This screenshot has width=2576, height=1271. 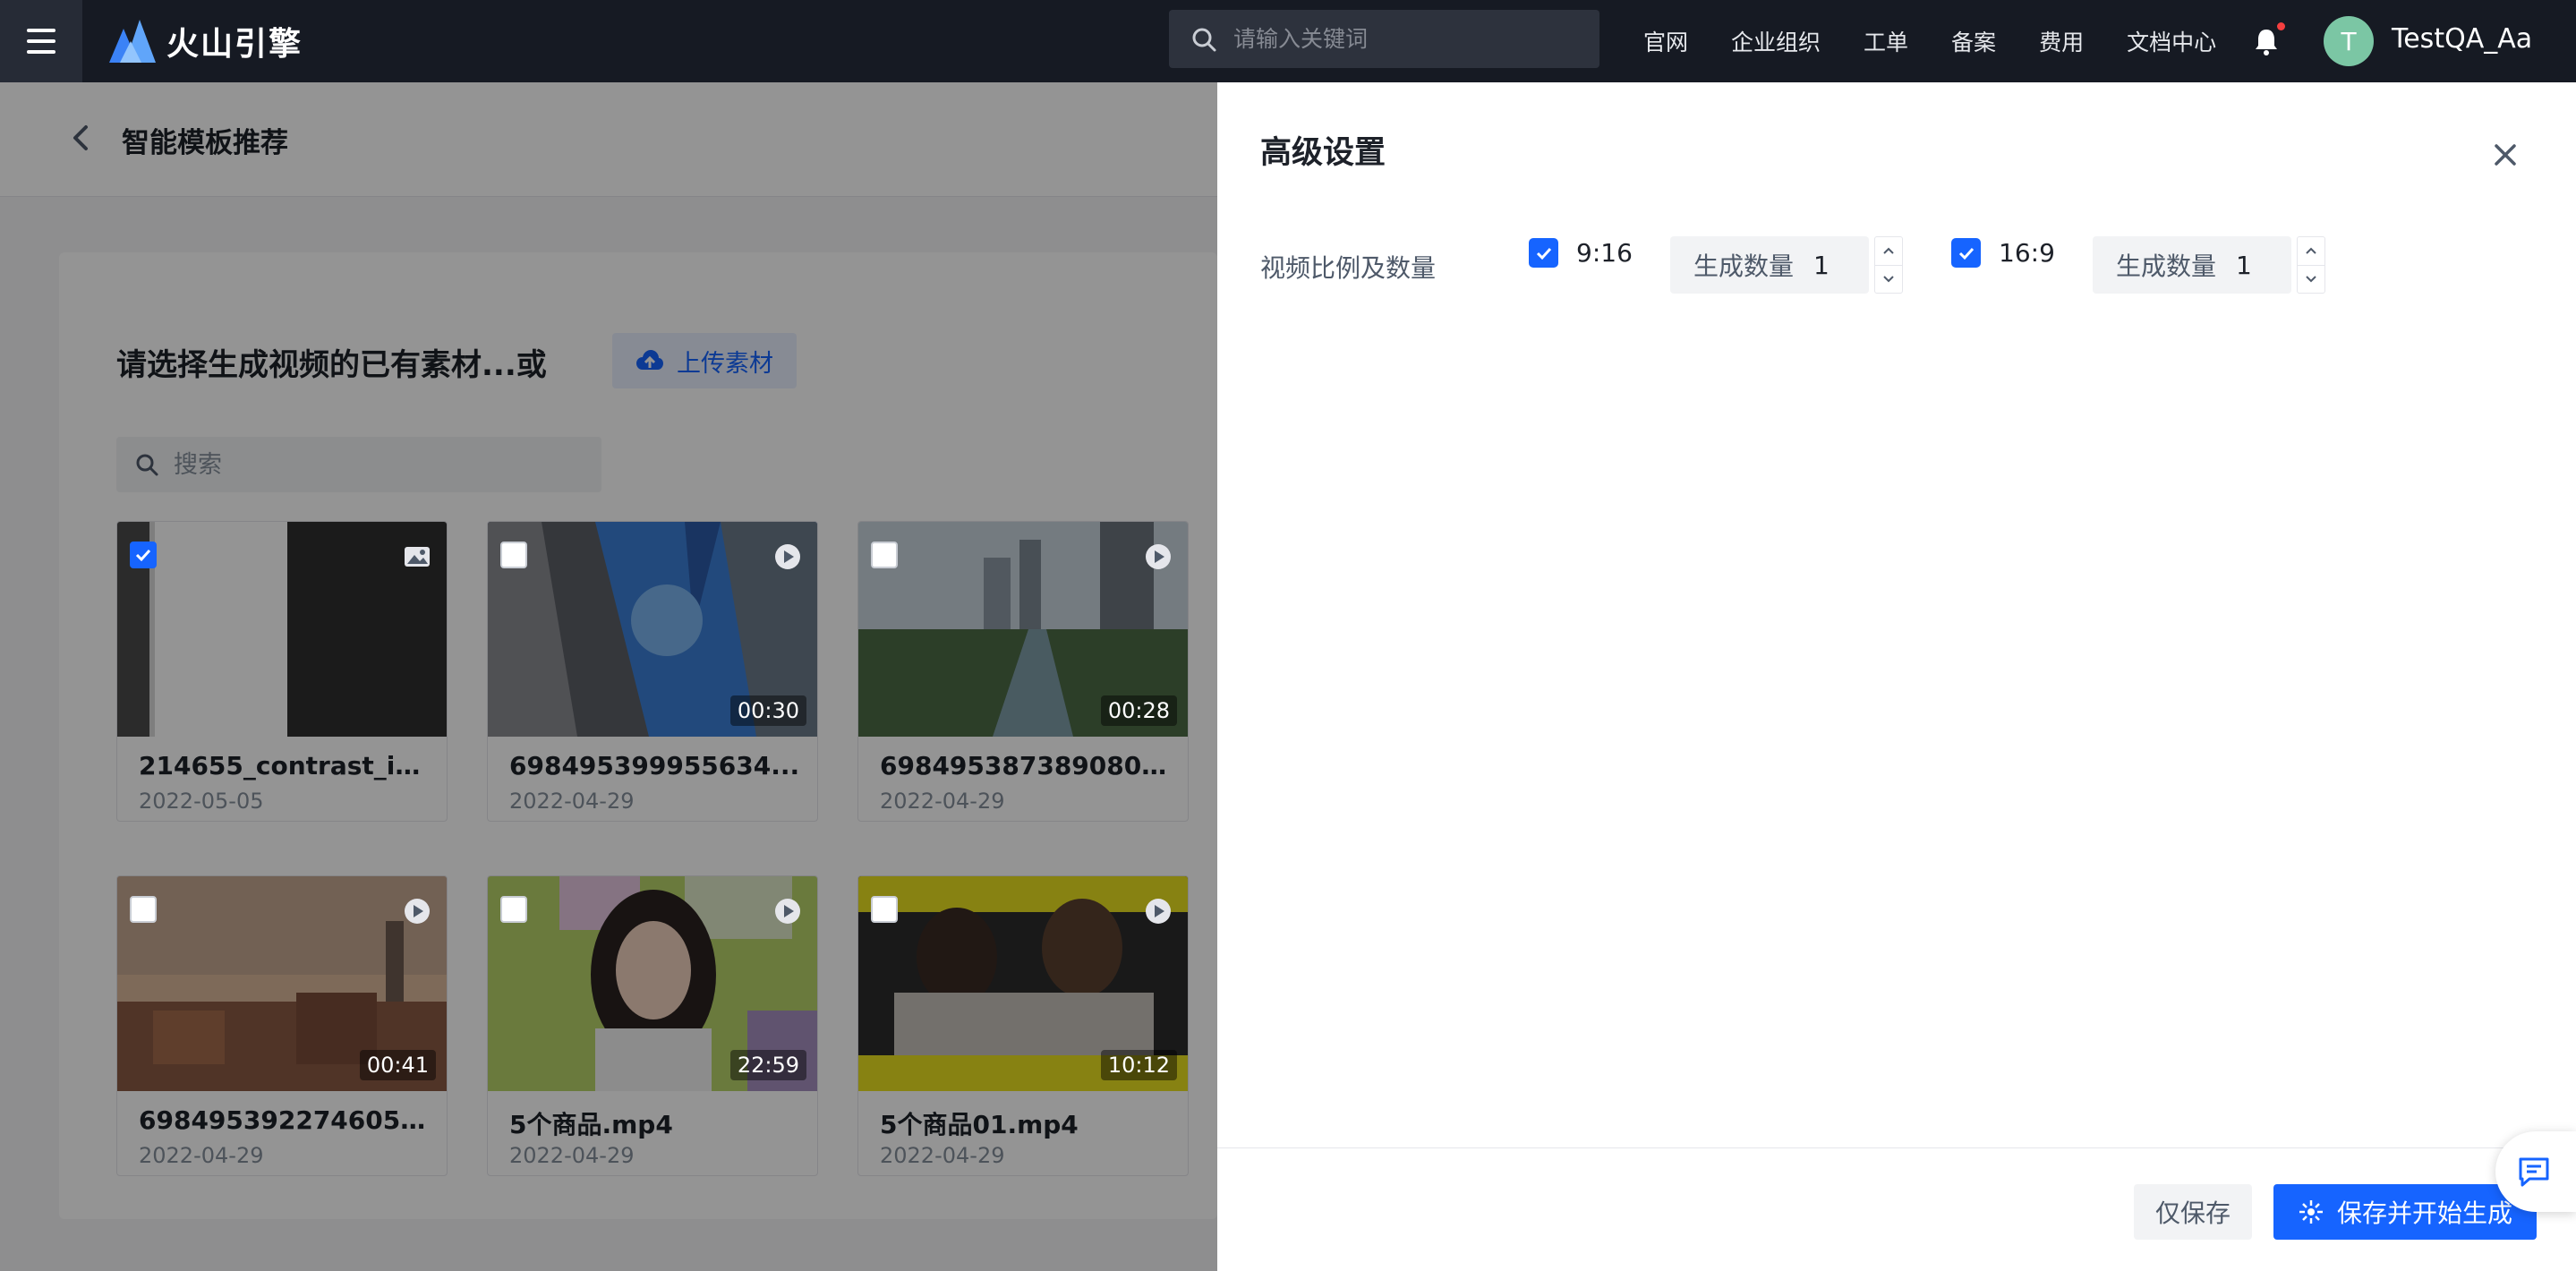 I want to click on chat-icon, so click(x=2534, y=1172).